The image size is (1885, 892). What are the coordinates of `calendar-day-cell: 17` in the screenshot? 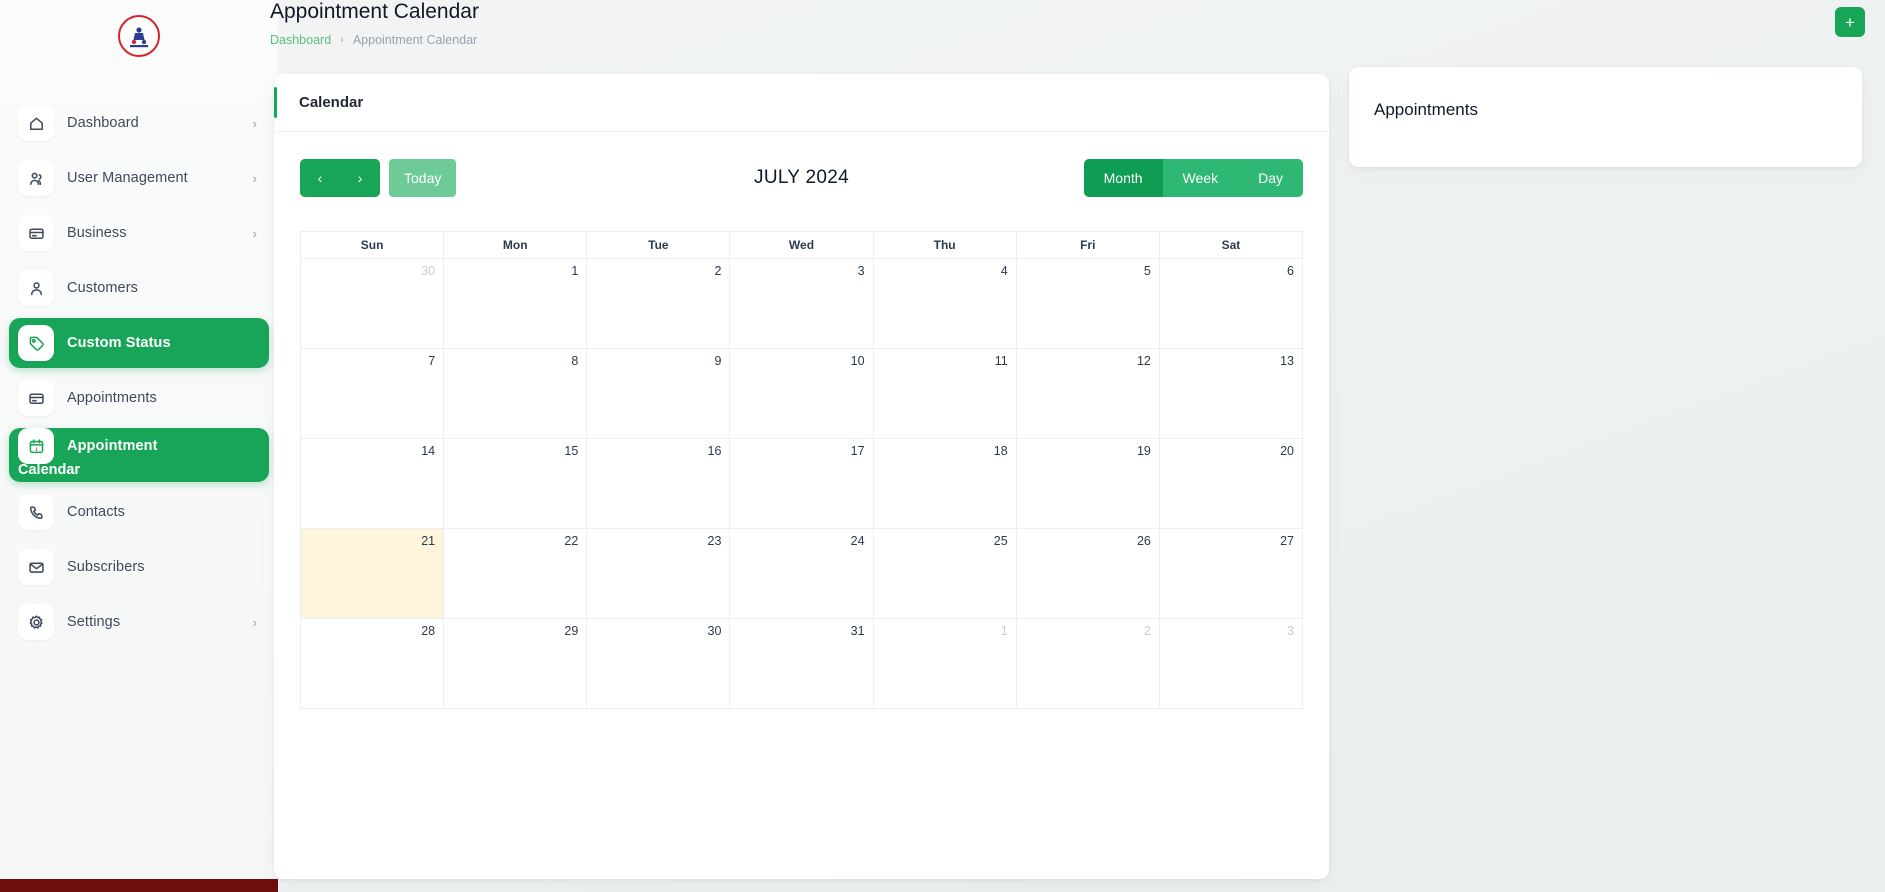 It's located at (802, 484).